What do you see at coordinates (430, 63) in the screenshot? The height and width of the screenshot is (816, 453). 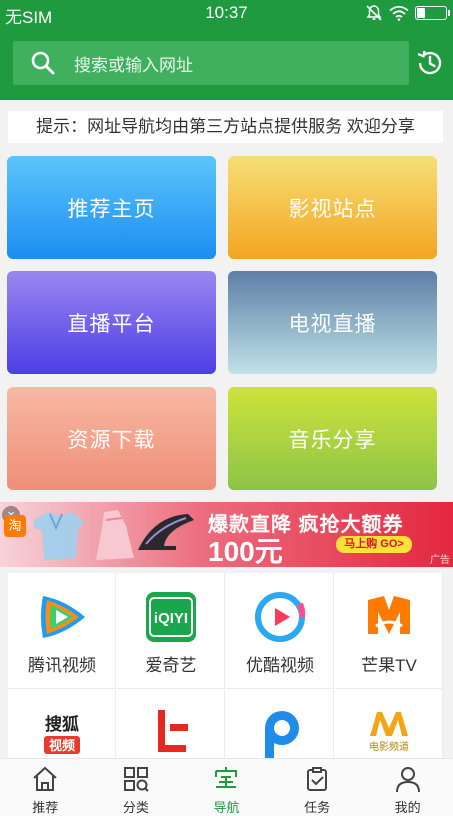 I see `history-icon` at bounding box center [430, 63].